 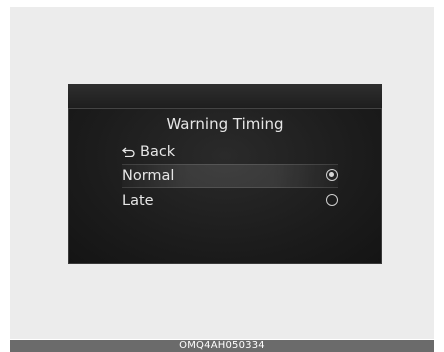 What do you see at coordinates (230, 201) in the screenshot?
I see `option-late: Late` at bounding box center [230, 201].